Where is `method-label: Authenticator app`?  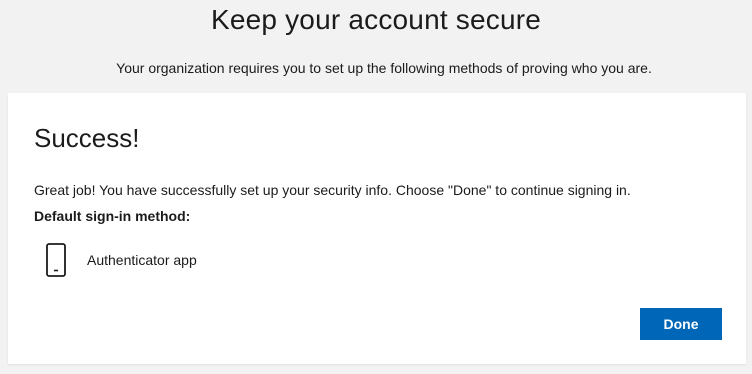 method-label: Authenticator app is located at coordinates (142, 260).